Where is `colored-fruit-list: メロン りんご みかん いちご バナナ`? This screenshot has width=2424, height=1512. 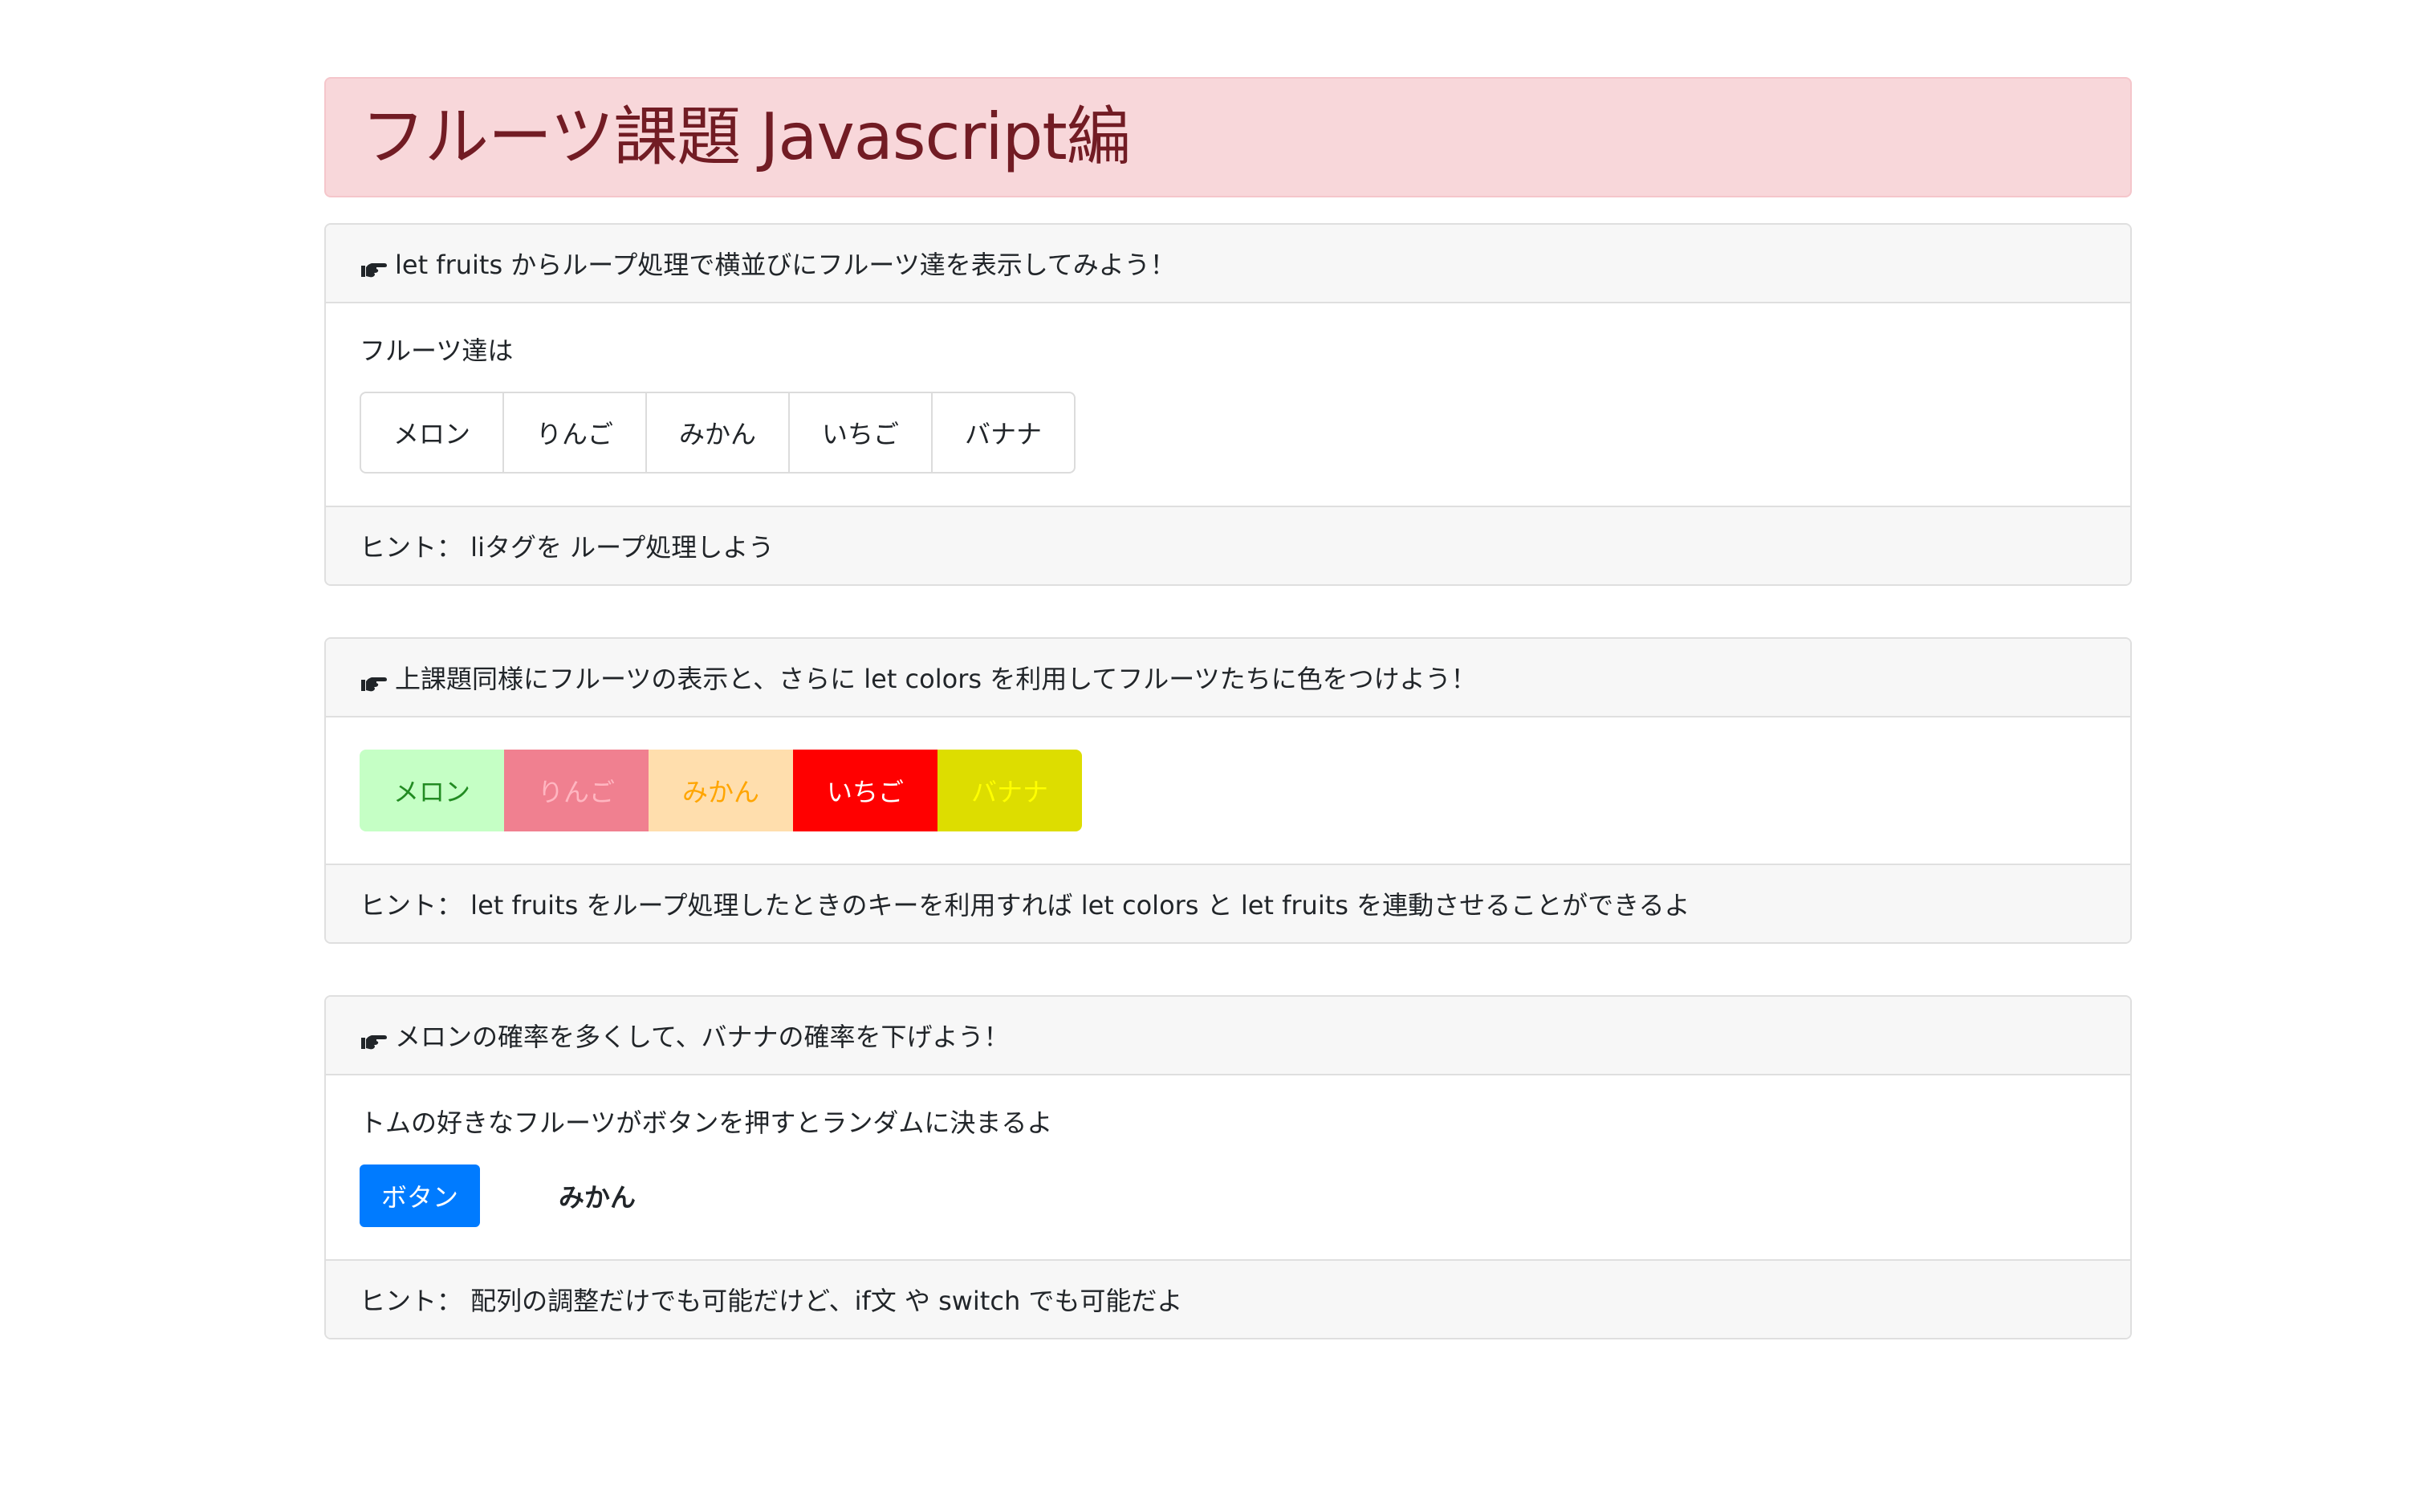 colored-fruit-list: メロン りんご みかん いちご バナナ is located at coordinates (1228, 791).